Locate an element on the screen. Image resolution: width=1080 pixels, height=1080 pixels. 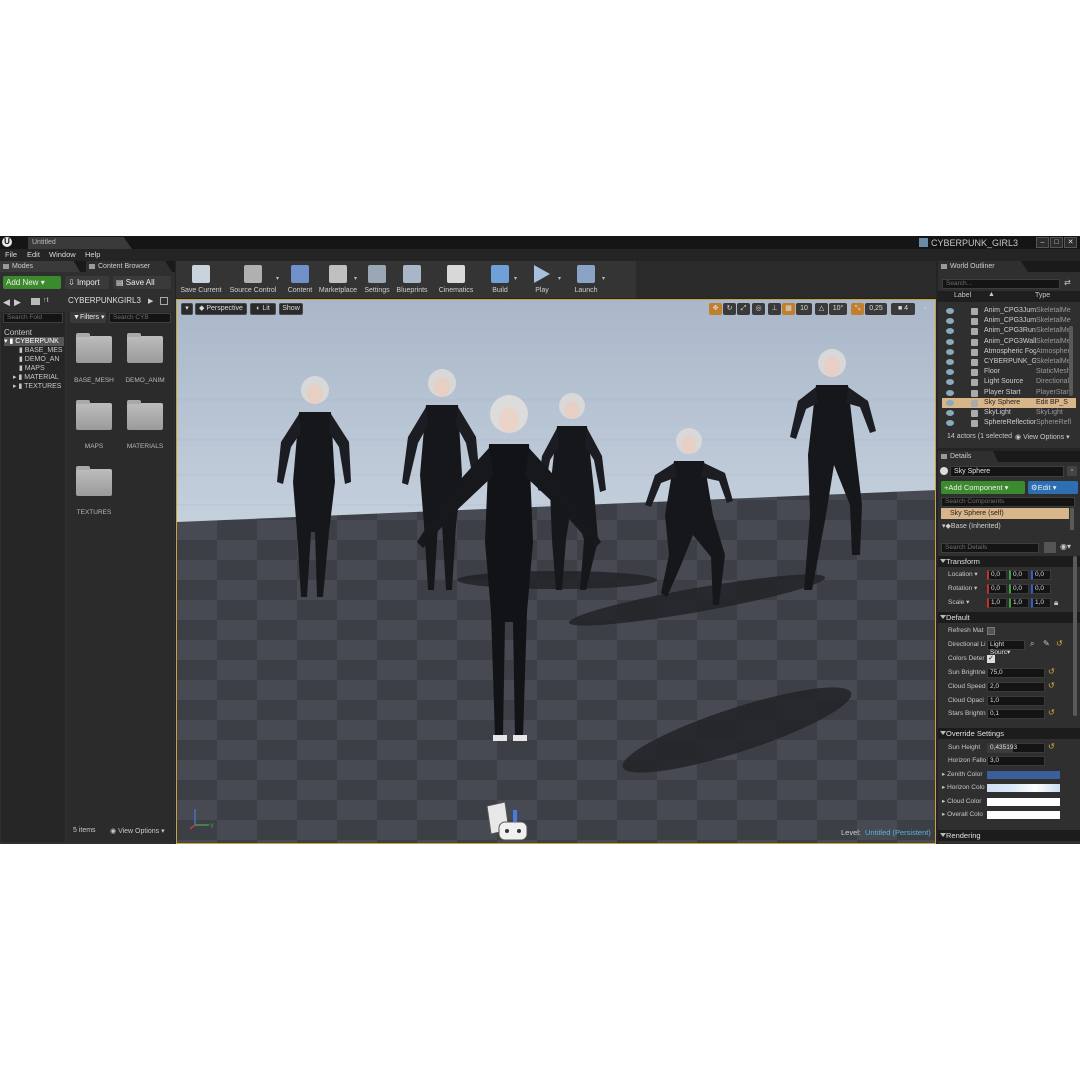
search-details-input: Search Details is located at coordinates (990, 548).